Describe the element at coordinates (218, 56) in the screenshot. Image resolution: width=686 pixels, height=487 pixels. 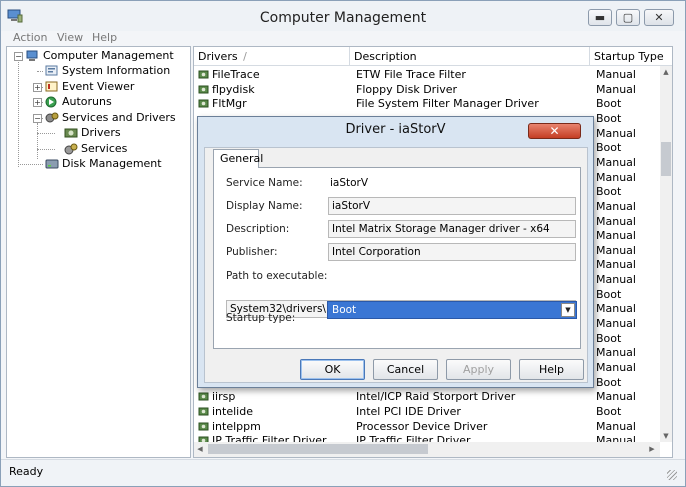
I see `column-label: Drivers` at that location.